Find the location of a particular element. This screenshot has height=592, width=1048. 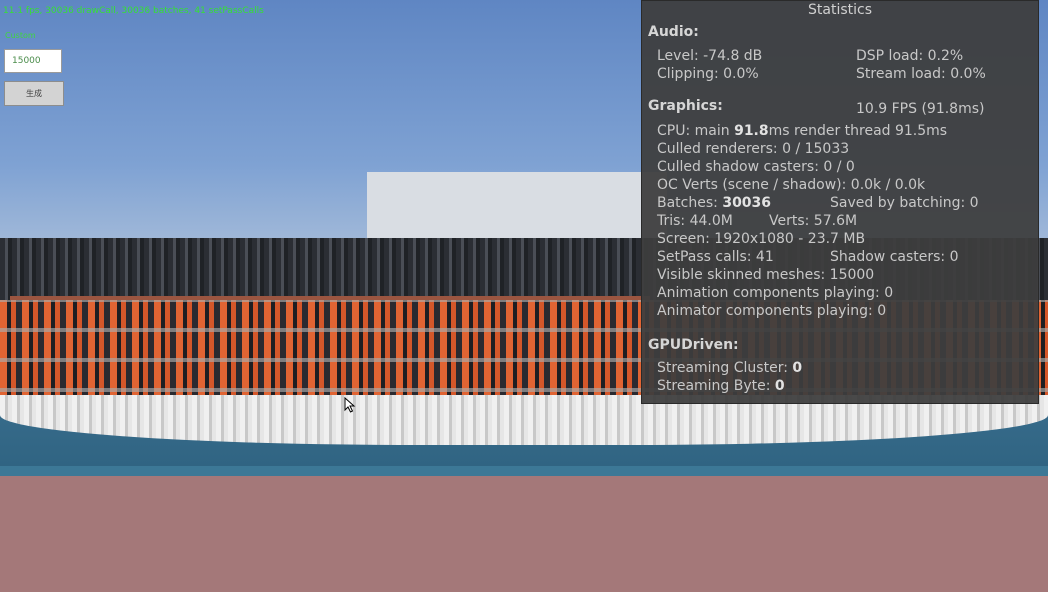

audio-header: Audio: is located at coordinates (673, 32).